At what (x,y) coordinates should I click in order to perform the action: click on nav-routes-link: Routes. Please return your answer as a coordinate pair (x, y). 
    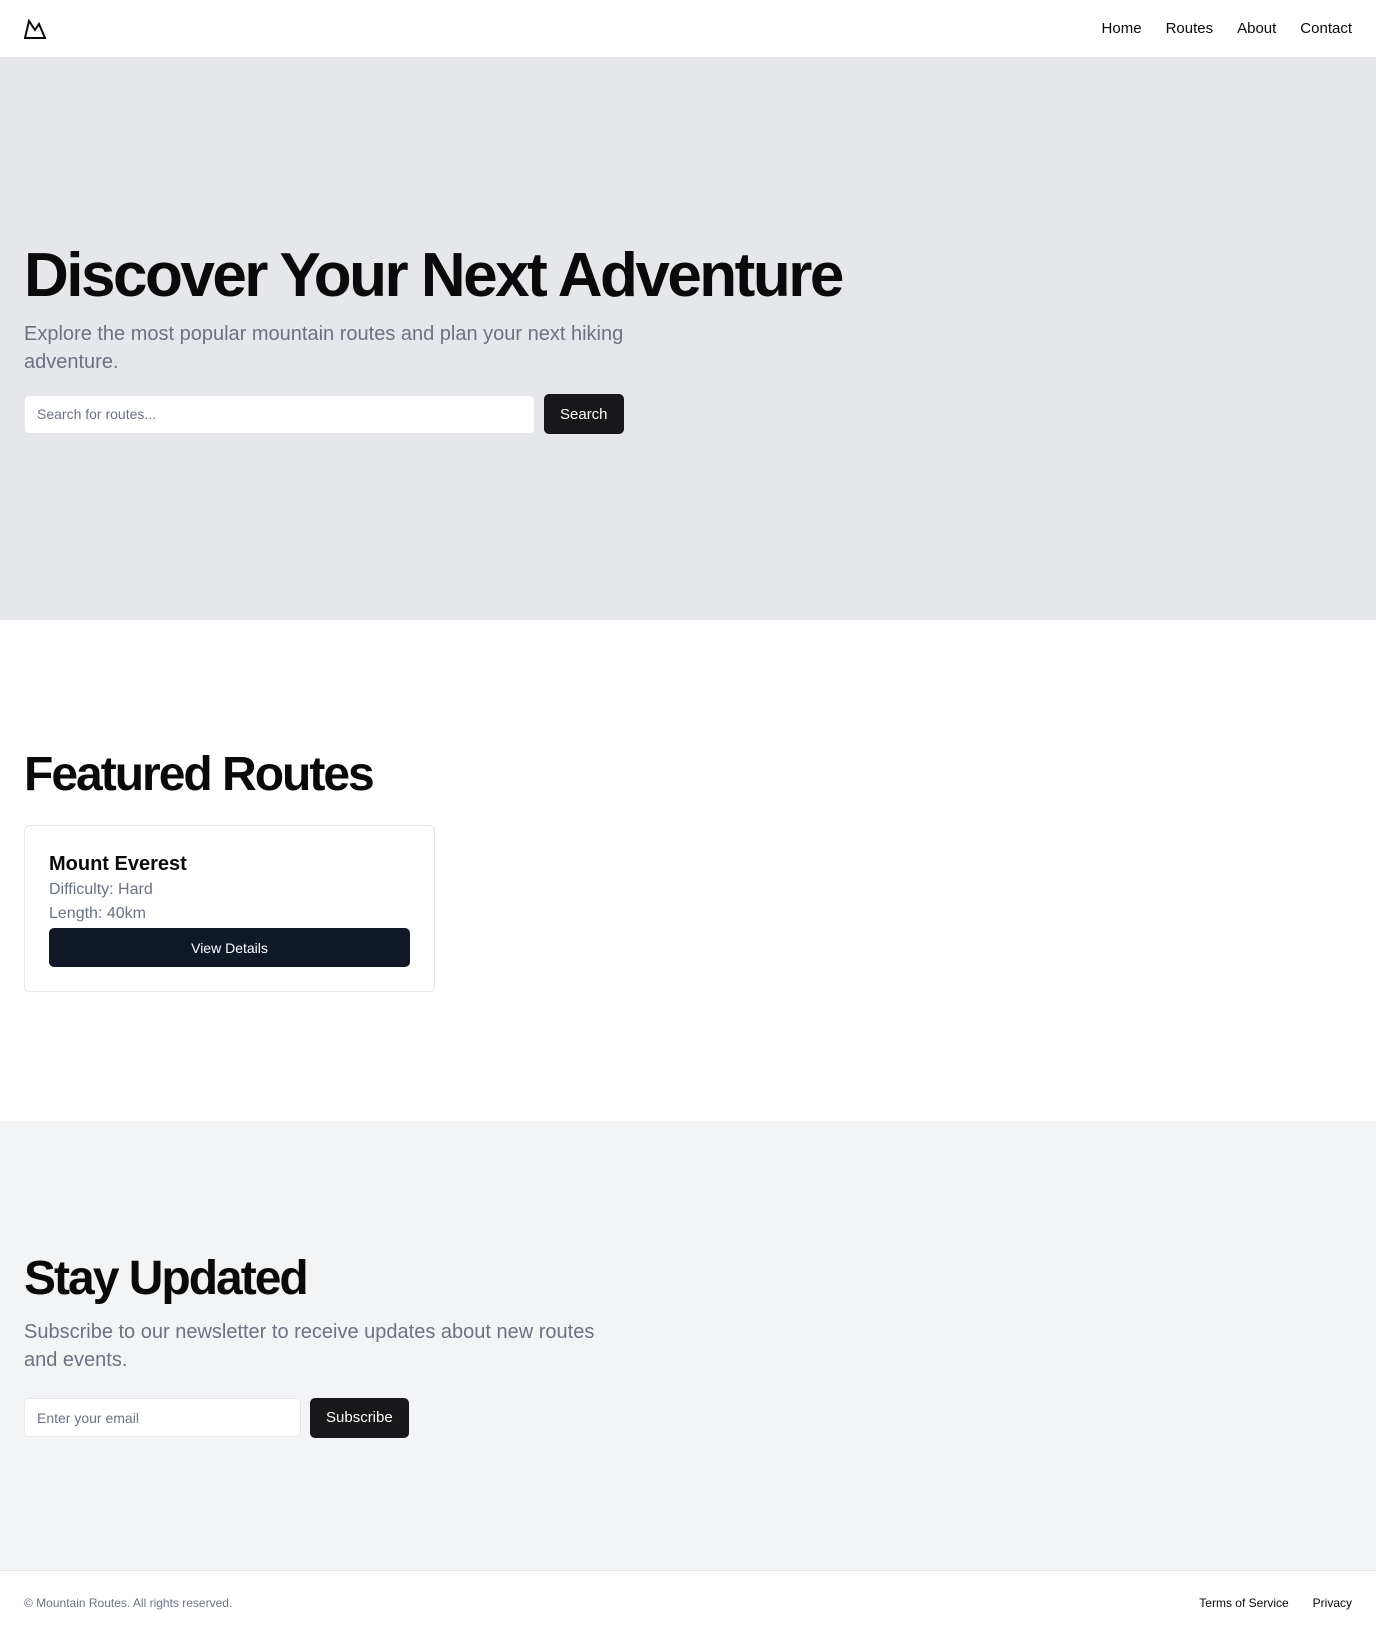
    Looking at the image, I should click on (1190, 28).